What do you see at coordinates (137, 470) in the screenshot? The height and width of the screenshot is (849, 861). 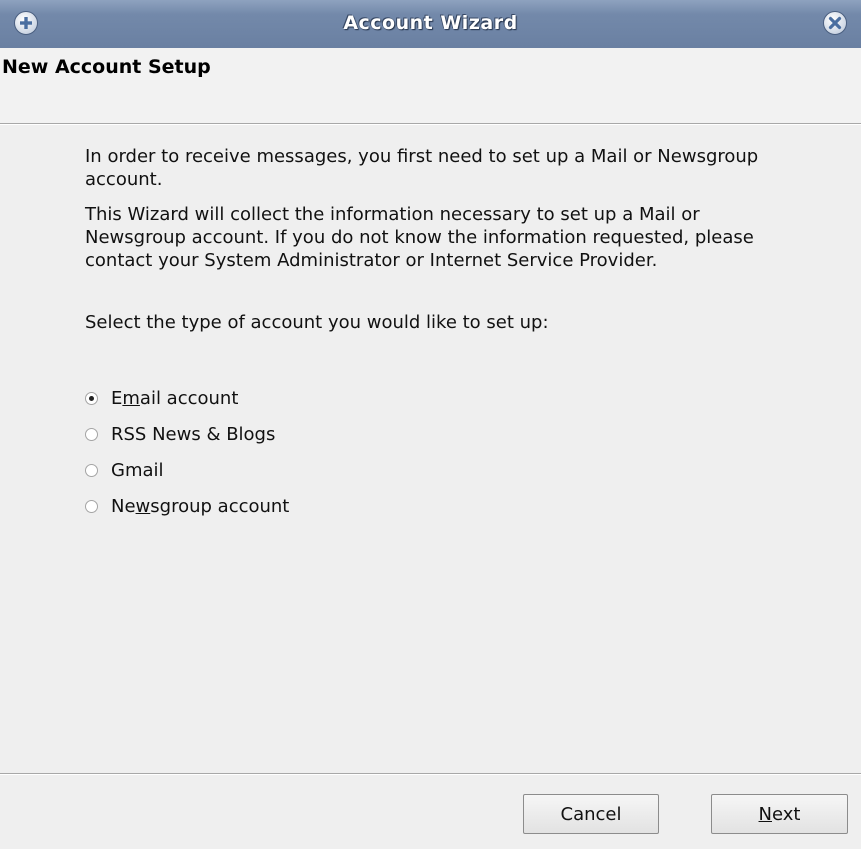 I see `radio-label-gmail: Gmail` at bounding box center [137, 470].